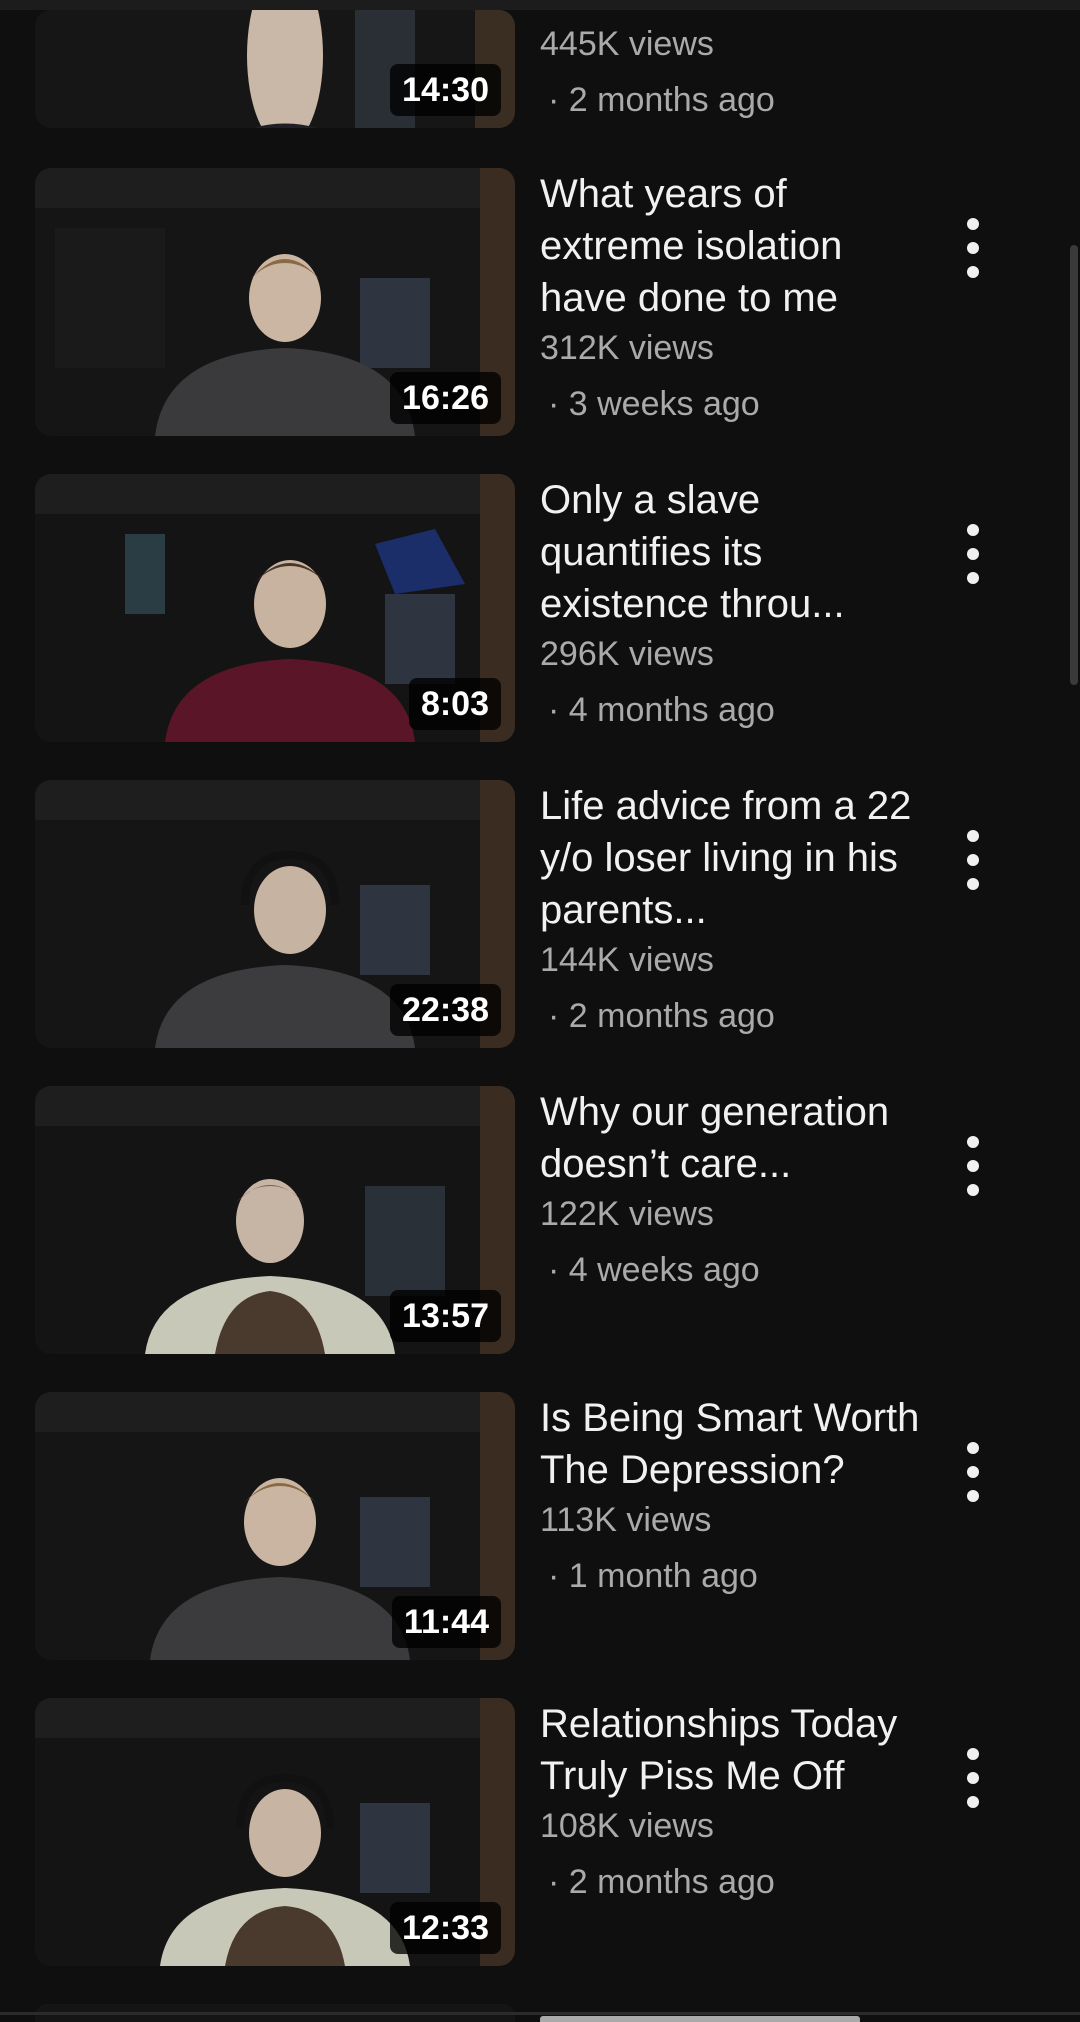 The image size is (1080, 2022). I want to click on video-age: · 1 month ago, so click(653, 1576).